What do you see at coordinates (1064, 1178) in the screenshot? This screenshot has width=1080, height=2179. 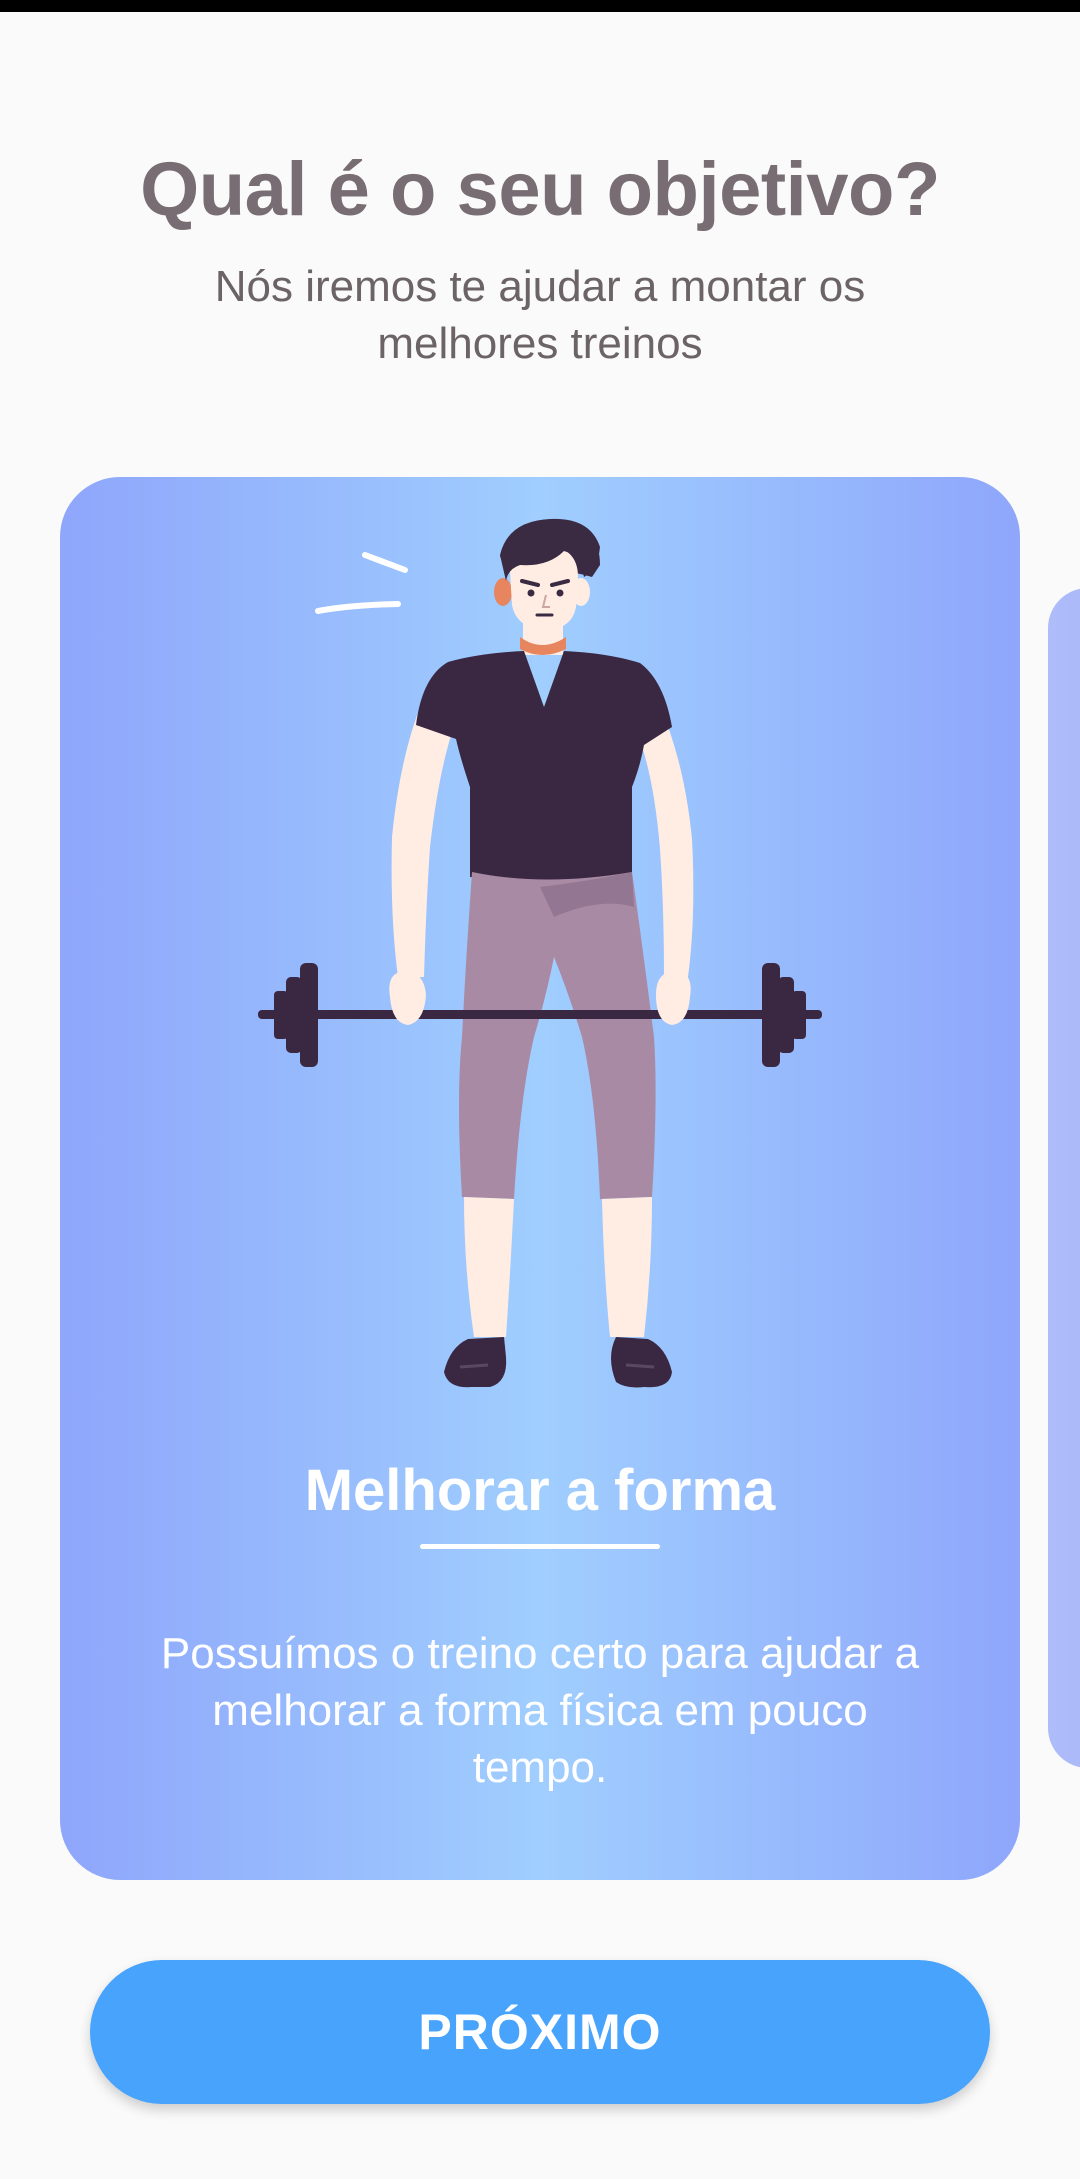 I see `next-goal-card` at bounding box center [1064, 1178].